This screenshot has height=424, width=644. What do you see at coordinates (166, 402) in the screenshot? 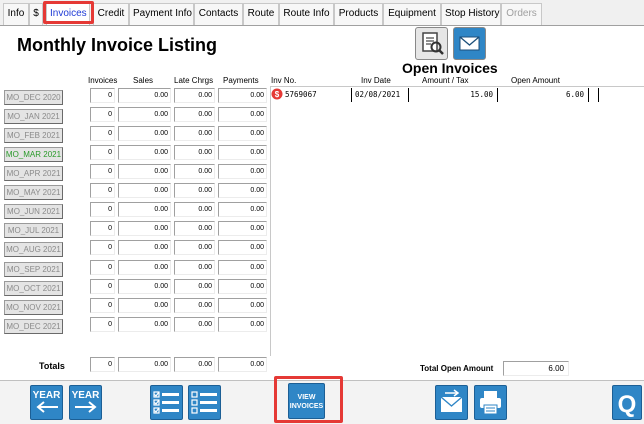
I see `checklist-button` at bounding box center [166, 402].